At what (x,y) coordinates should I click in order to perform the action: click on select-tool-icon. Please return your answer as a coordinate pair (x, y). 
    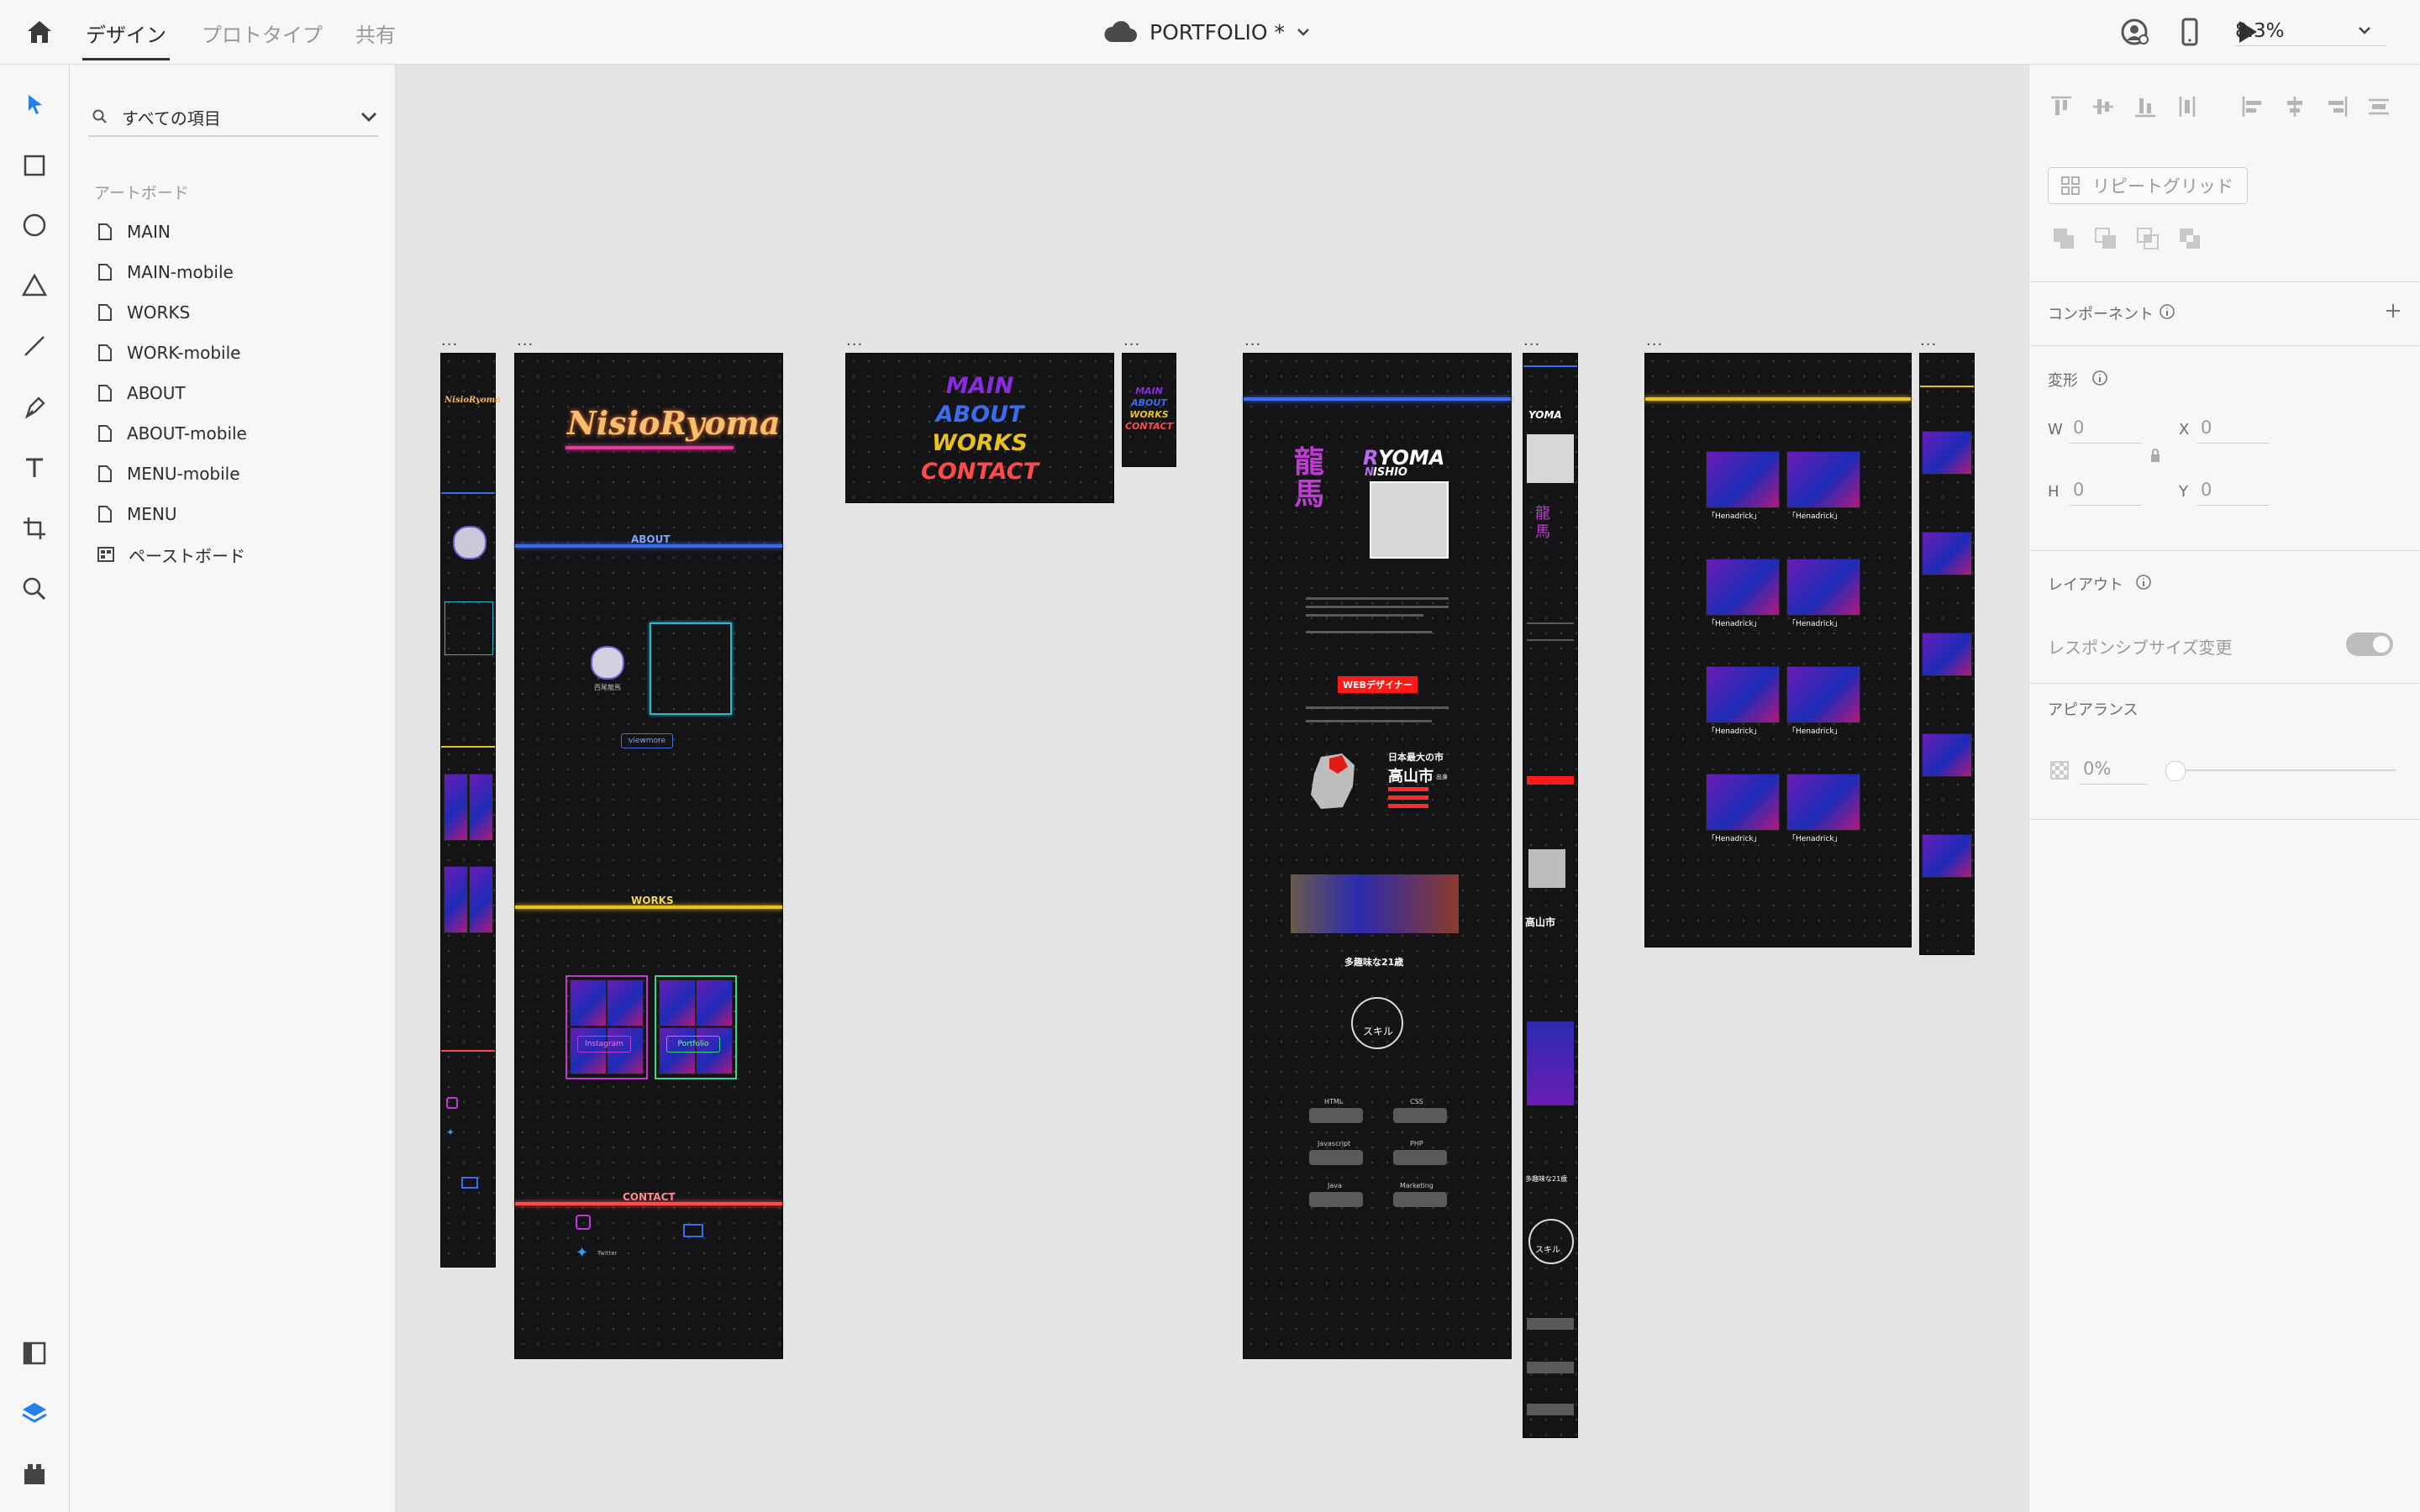
    Looking at the image, I should click on (34, 105).